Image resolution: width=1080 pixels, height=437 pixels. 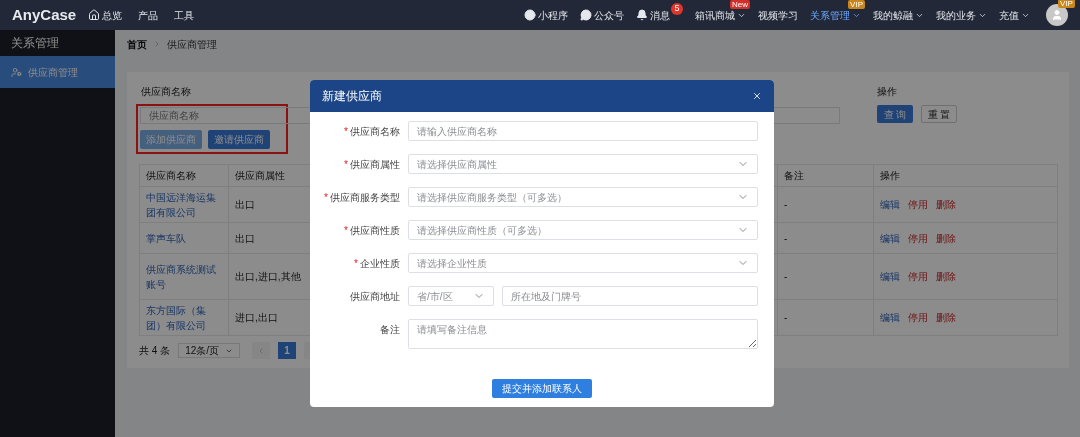 What do you see at coordinates (105, 15) in the screenshot?
I see `nav-link: 总览` at bounding box center [105, 15].